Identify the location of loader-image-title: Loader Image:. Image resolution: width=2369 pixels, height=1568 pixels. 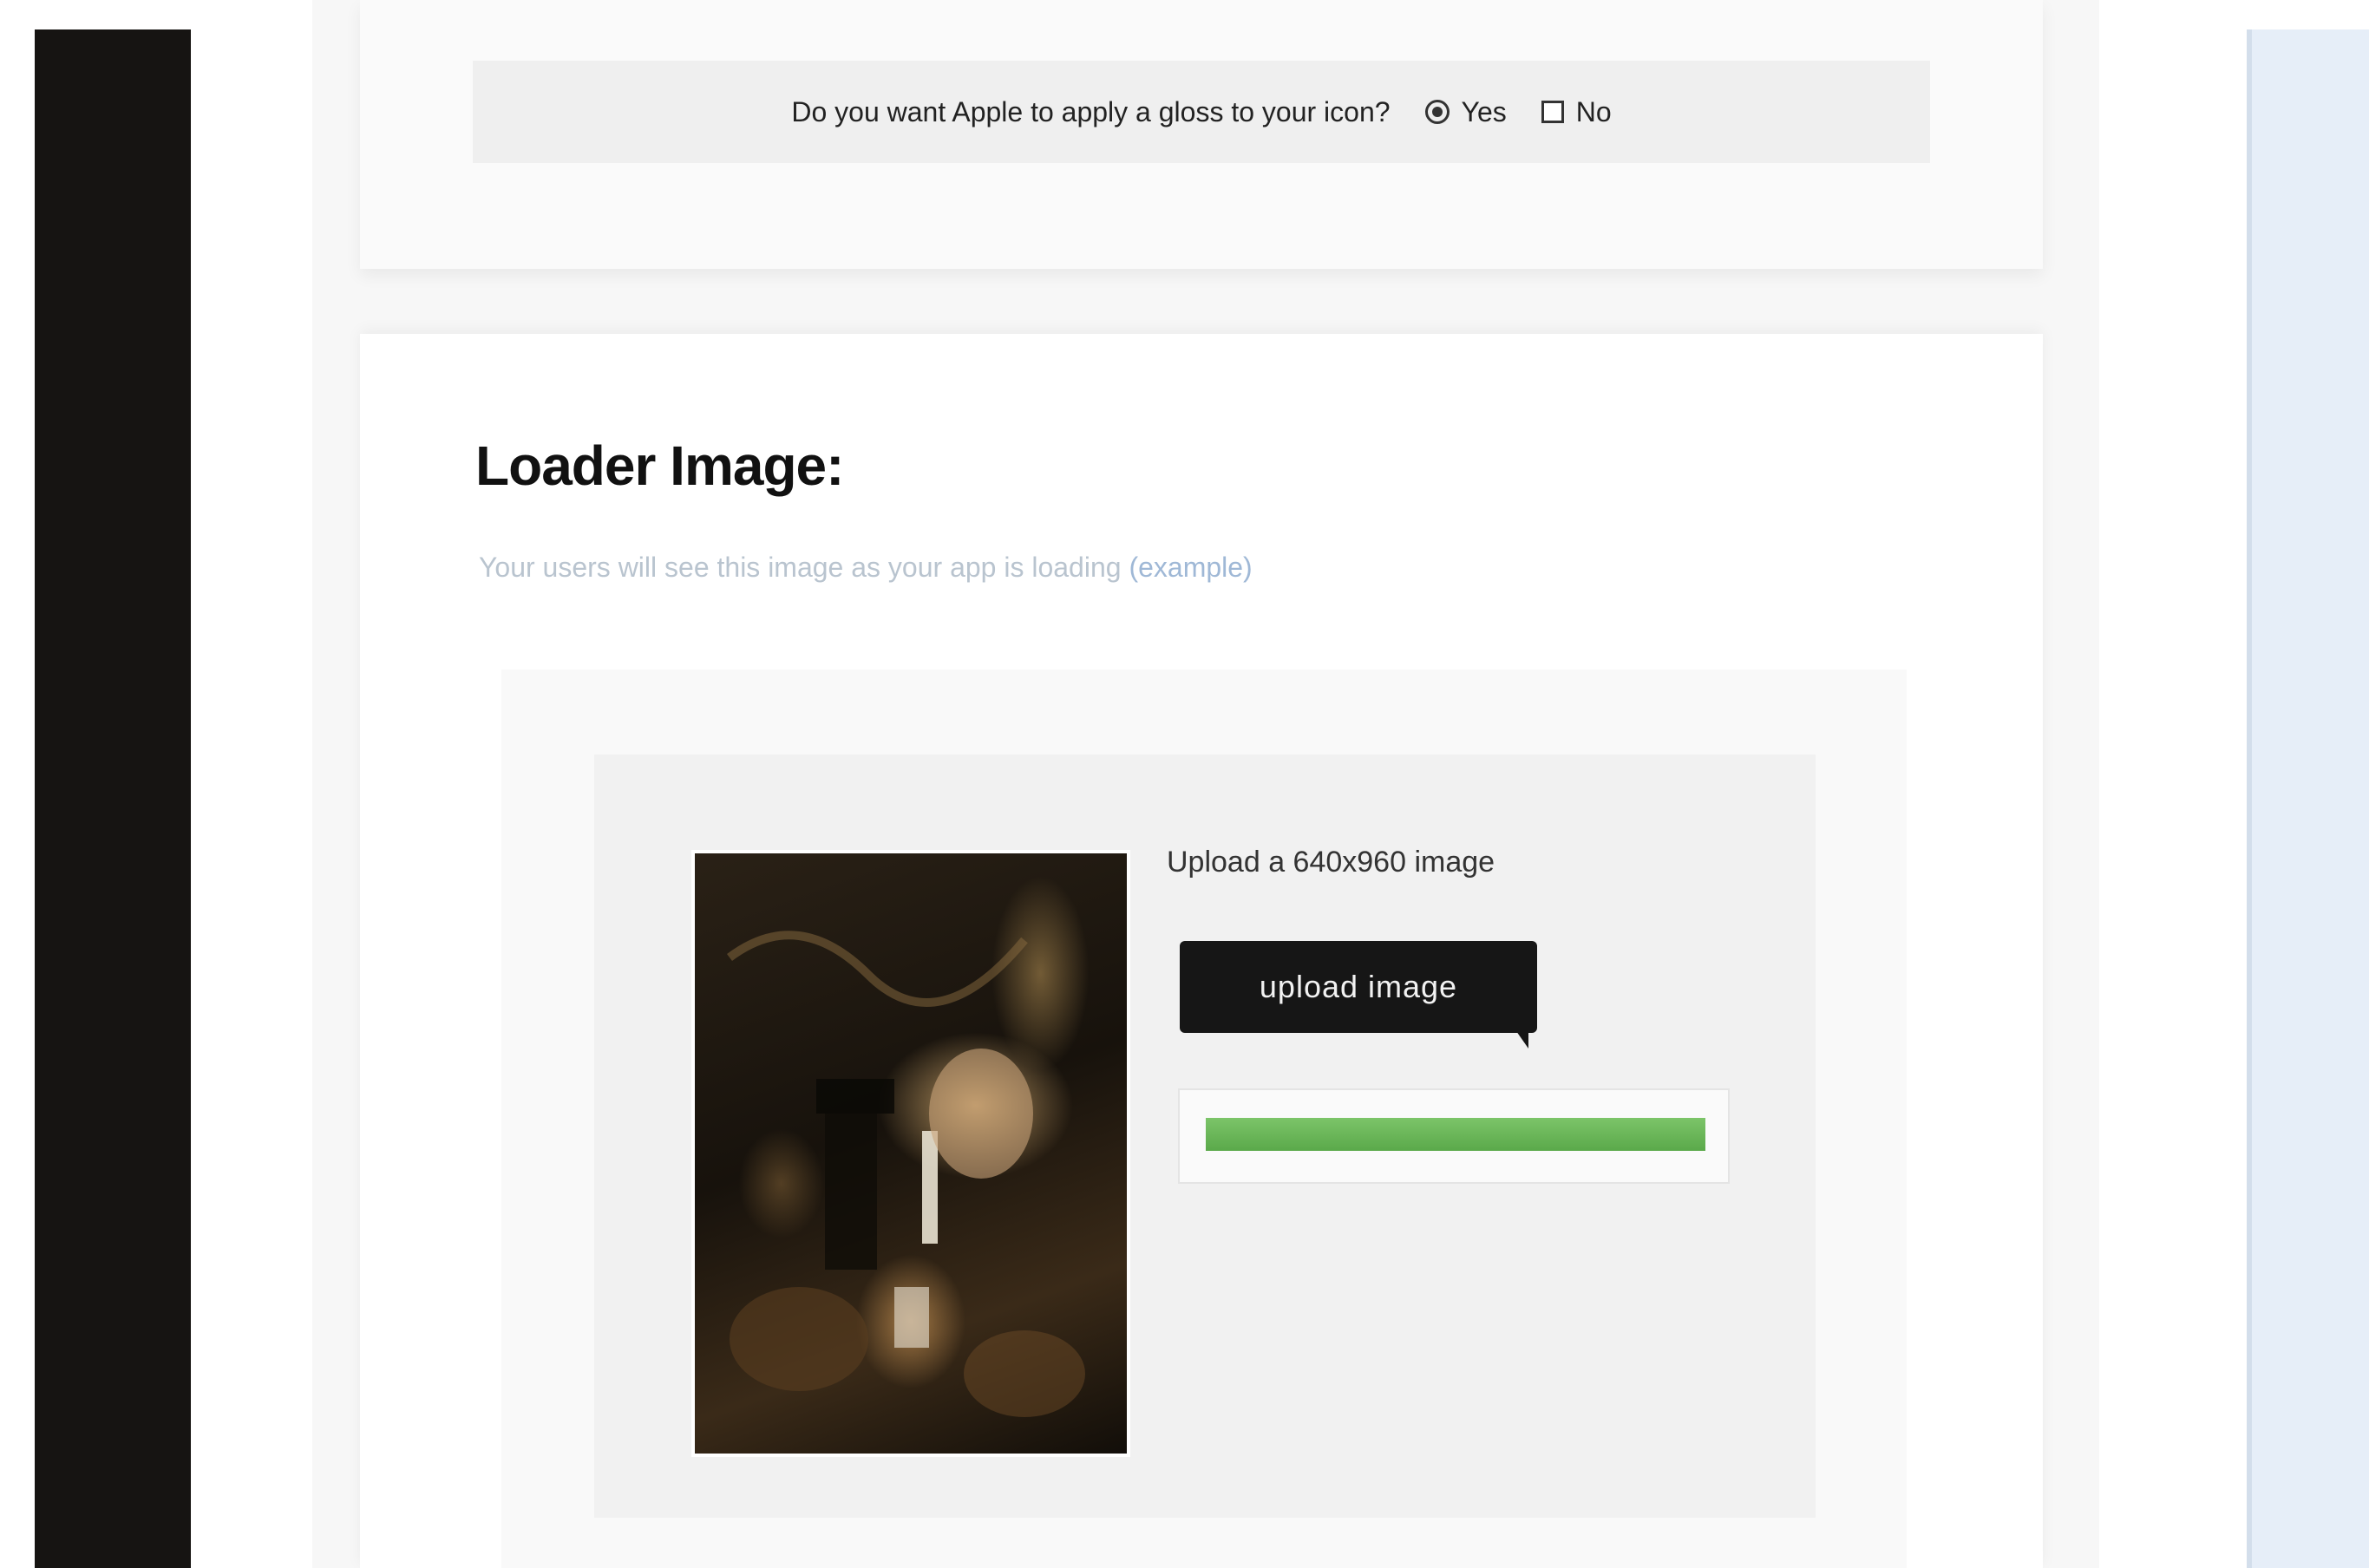
(659, 465).